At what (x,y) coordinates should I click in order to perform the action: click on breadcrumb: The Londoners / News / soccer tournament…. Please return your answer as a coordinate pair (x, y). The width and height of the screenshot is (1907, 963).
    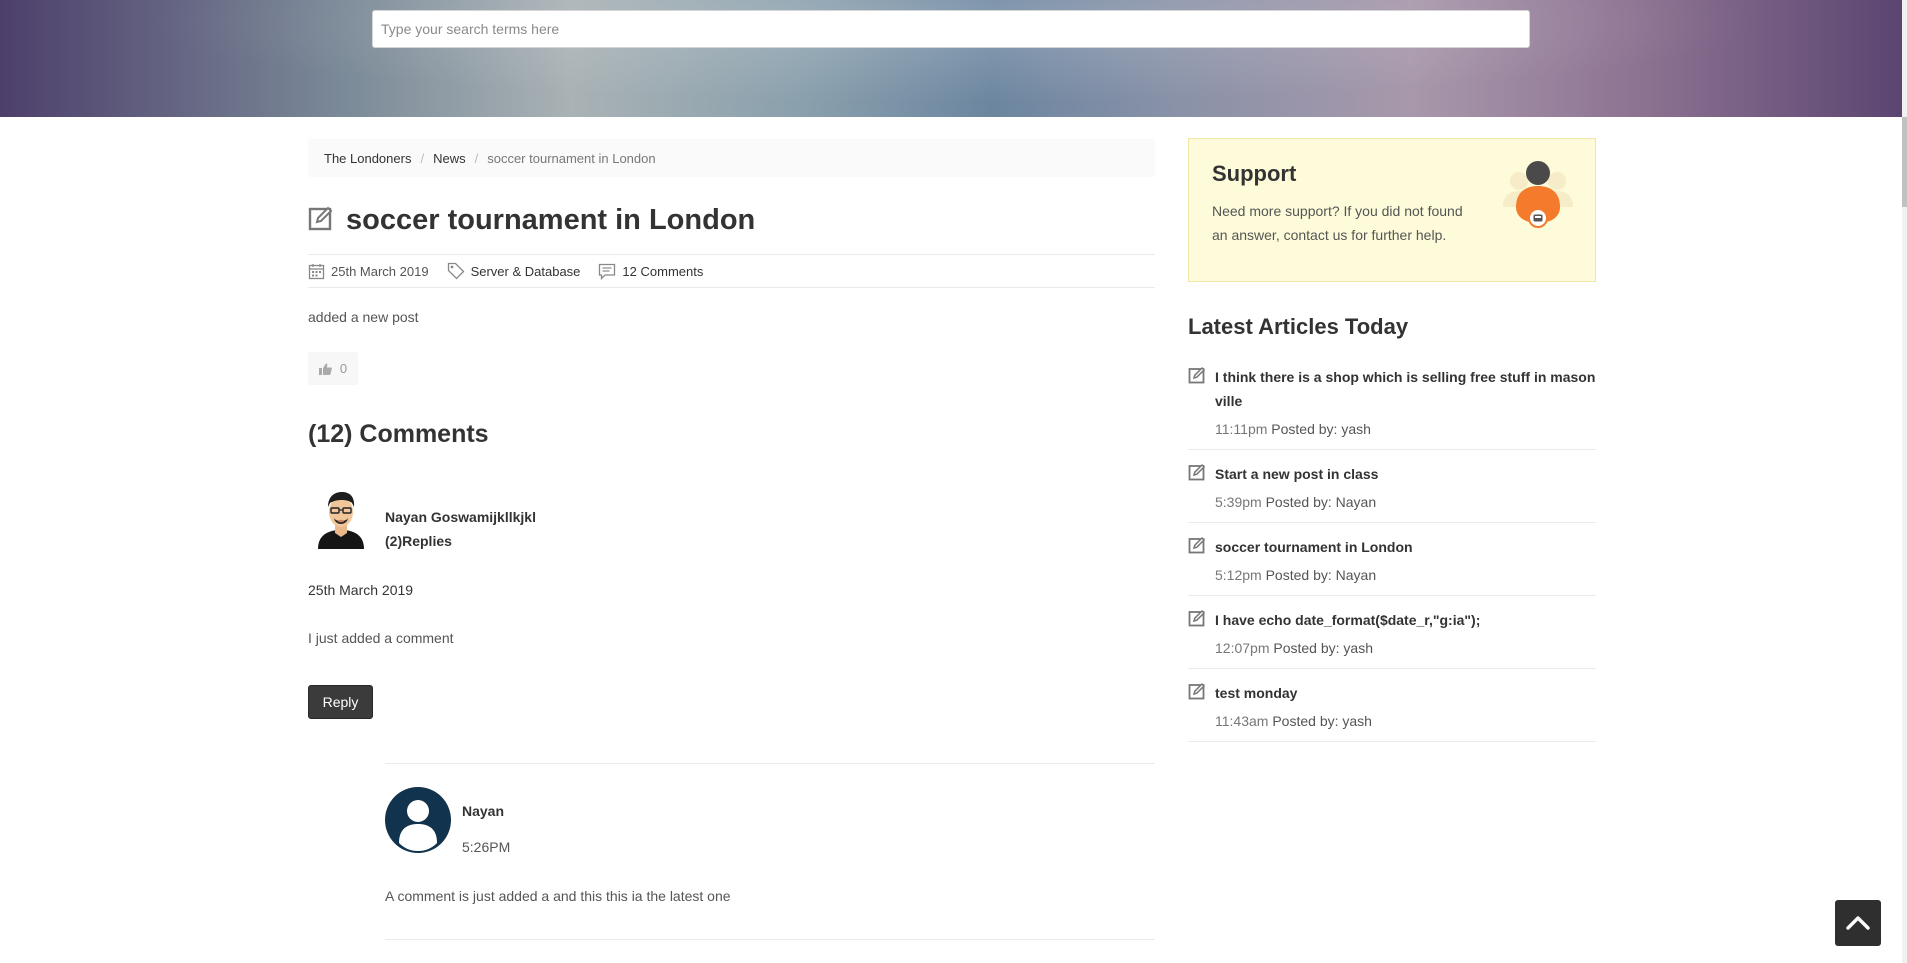
    Looking at the image, I should click on (731, 158).